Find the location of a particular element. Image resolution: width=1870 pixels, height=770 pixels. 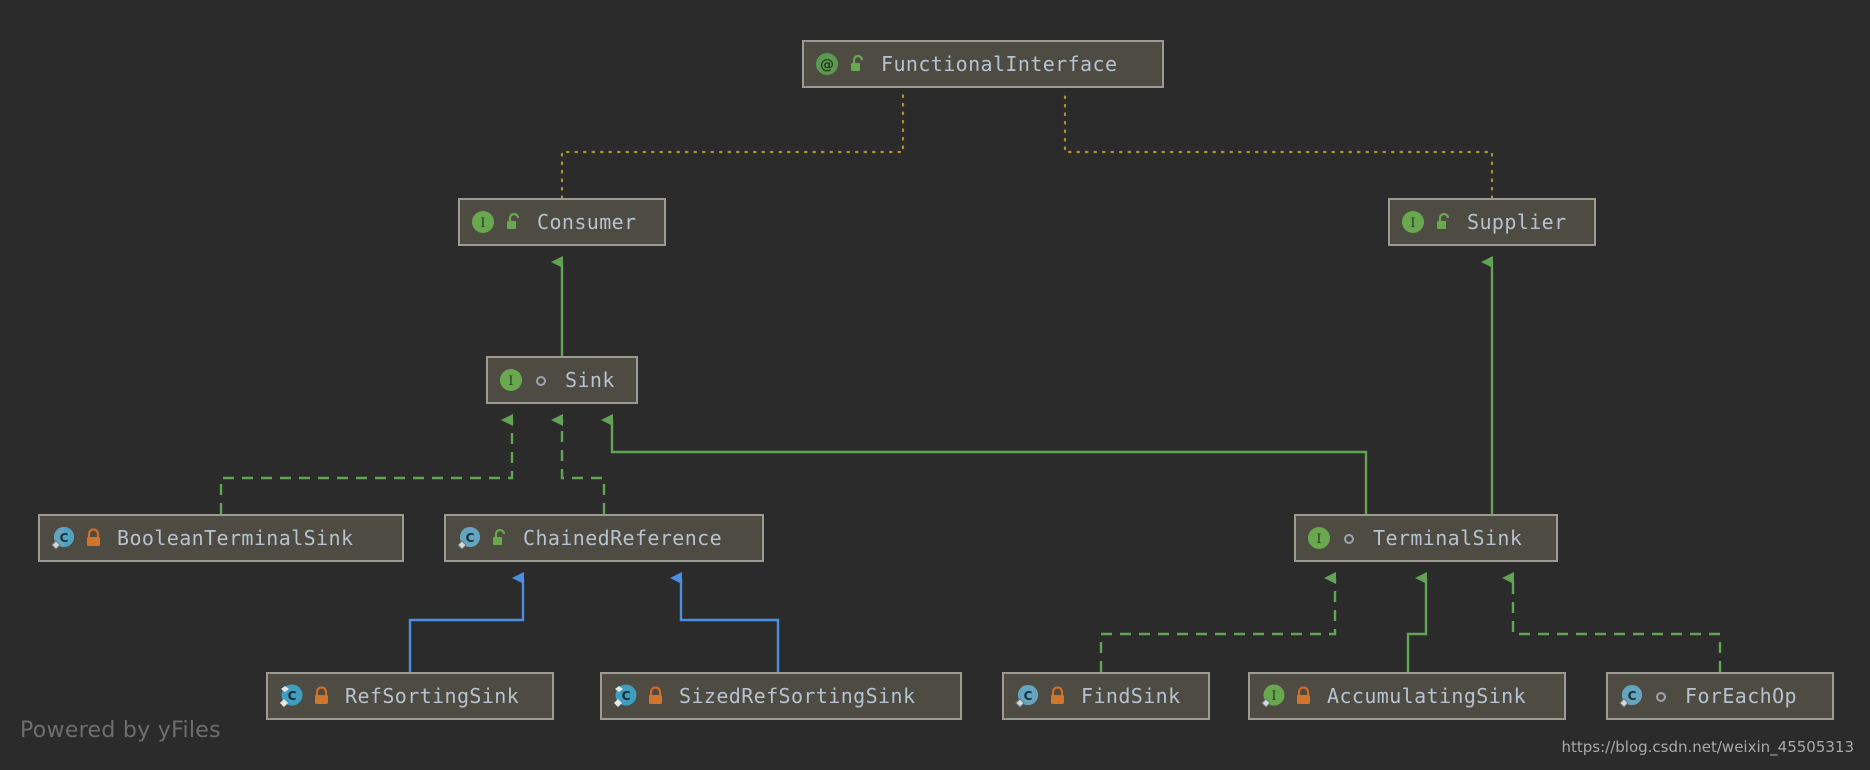

node-supplier: I Supplier is located at coordinates (1492, 222).